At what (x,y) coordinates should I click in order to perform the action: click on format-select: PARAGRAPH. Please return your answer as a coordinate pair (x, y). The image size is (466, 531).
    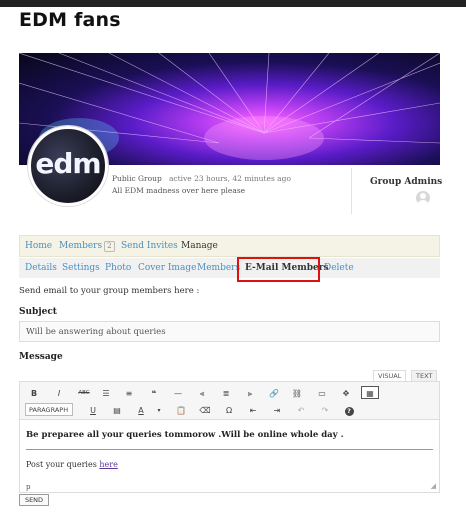
    Looking at the image, I should click on (49, 409).